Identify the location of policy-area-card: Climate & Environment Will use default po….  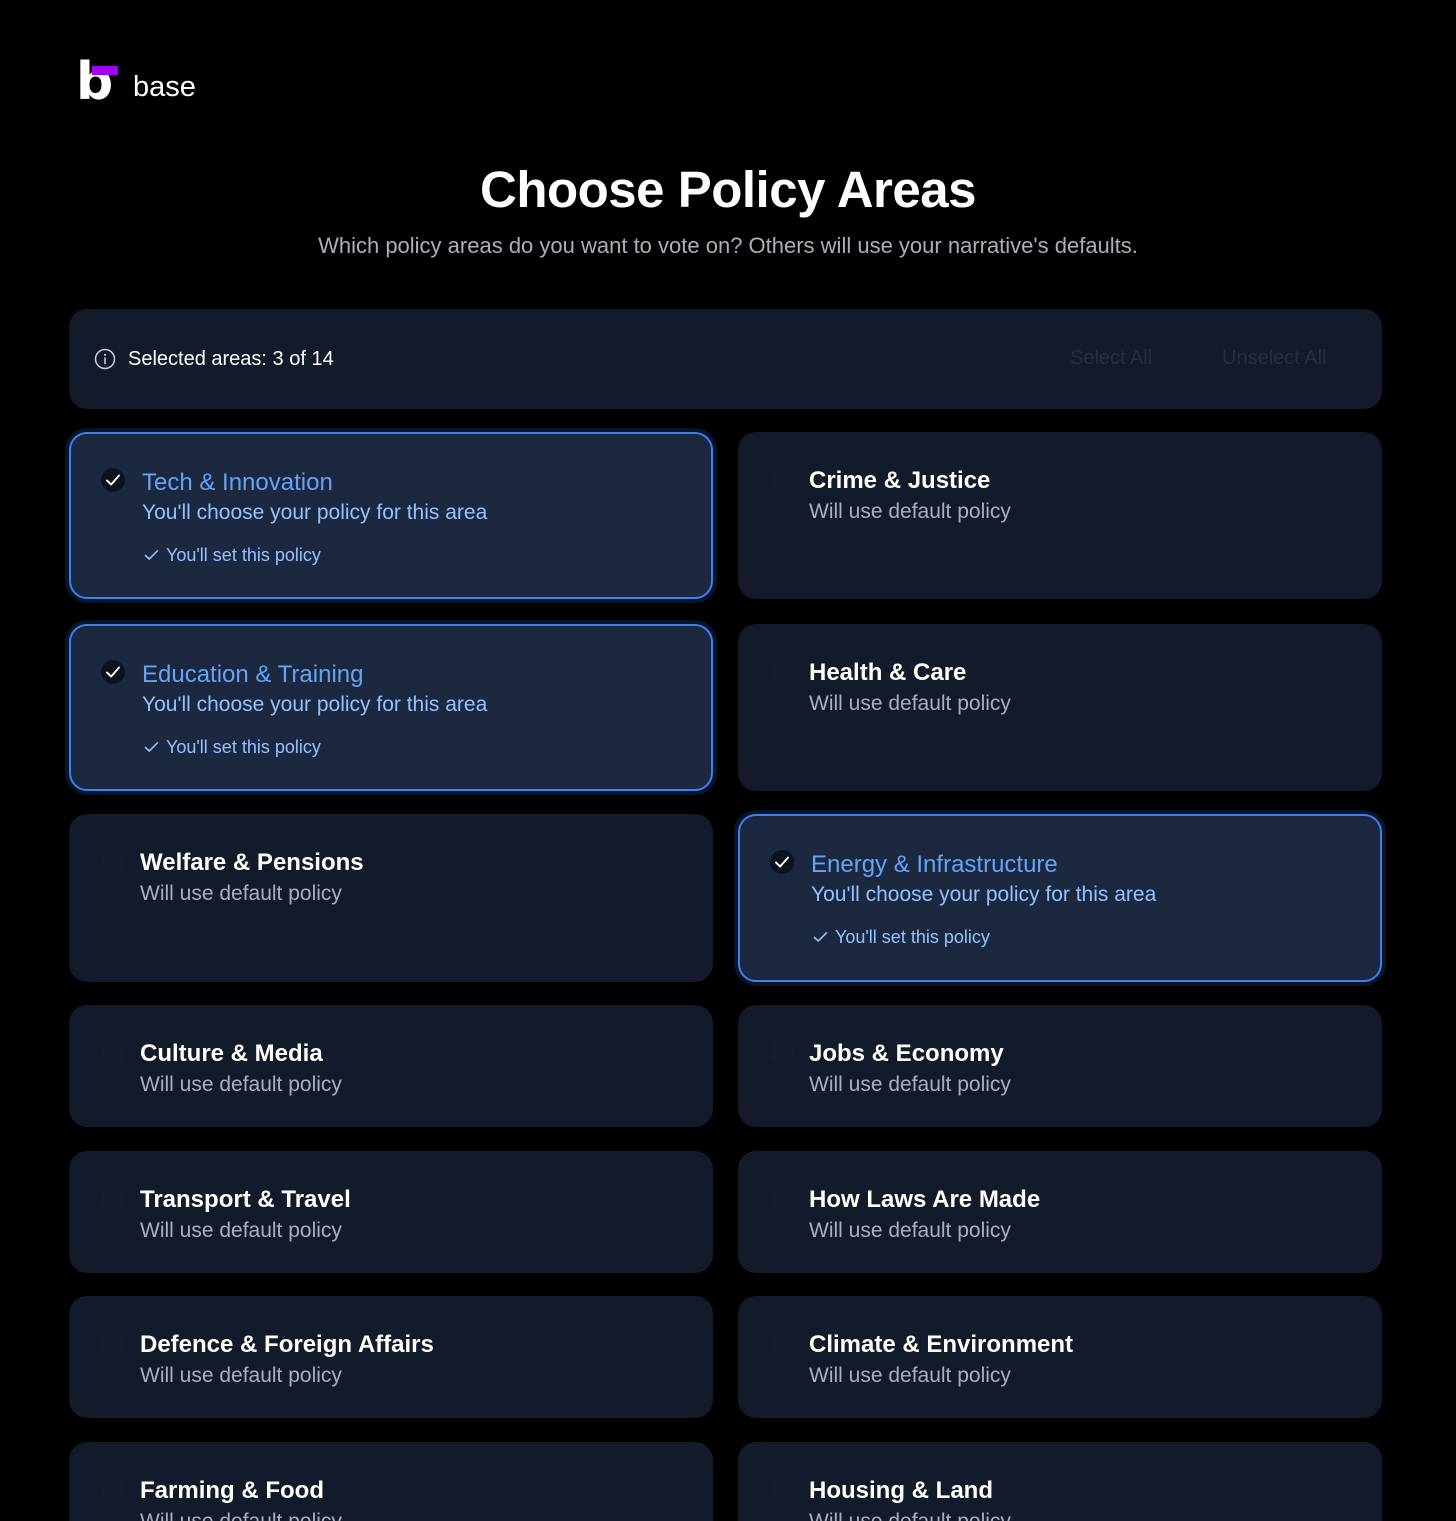
(1060, 1357).